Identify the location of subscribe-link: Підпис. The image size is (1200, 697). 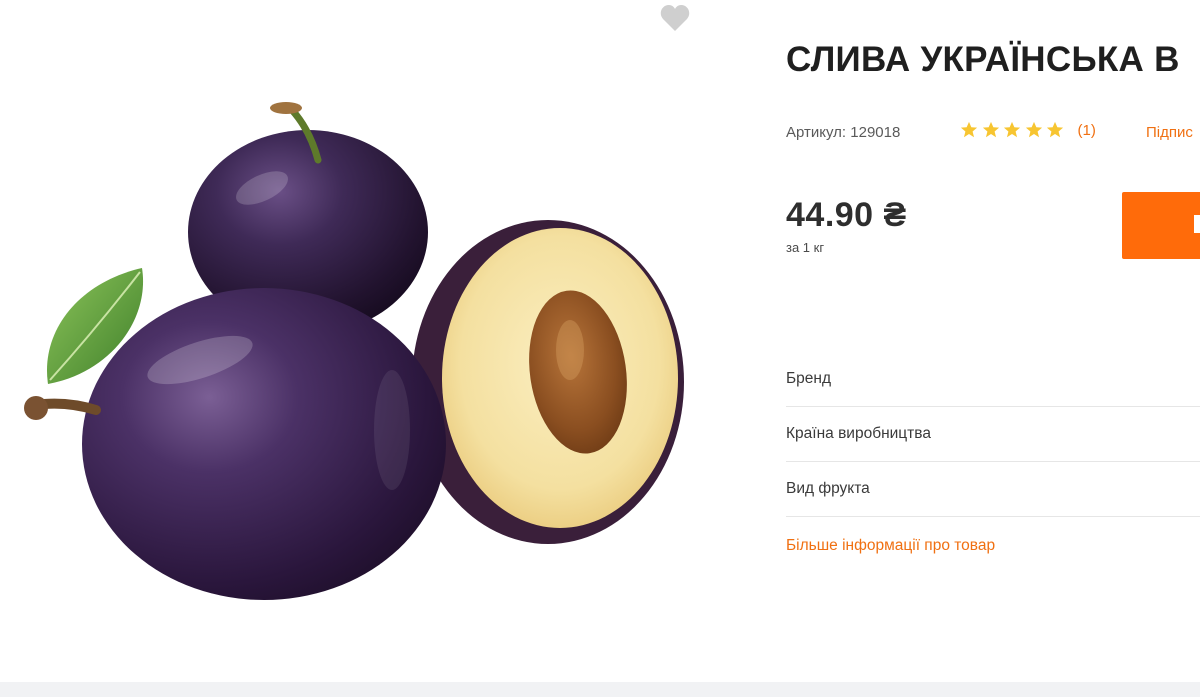
(1169, 132).